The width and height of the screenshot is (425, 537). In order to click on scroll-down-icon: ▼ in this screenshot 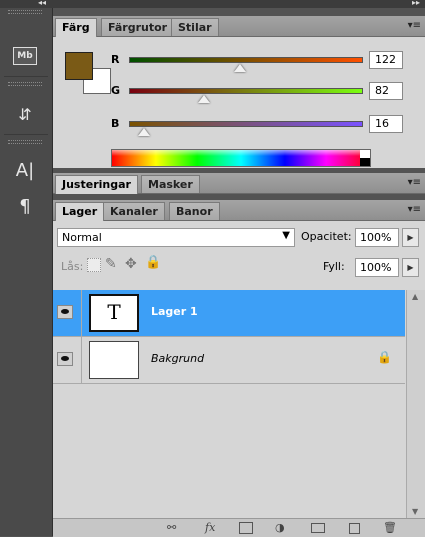, I will do `click(415, 511)`.